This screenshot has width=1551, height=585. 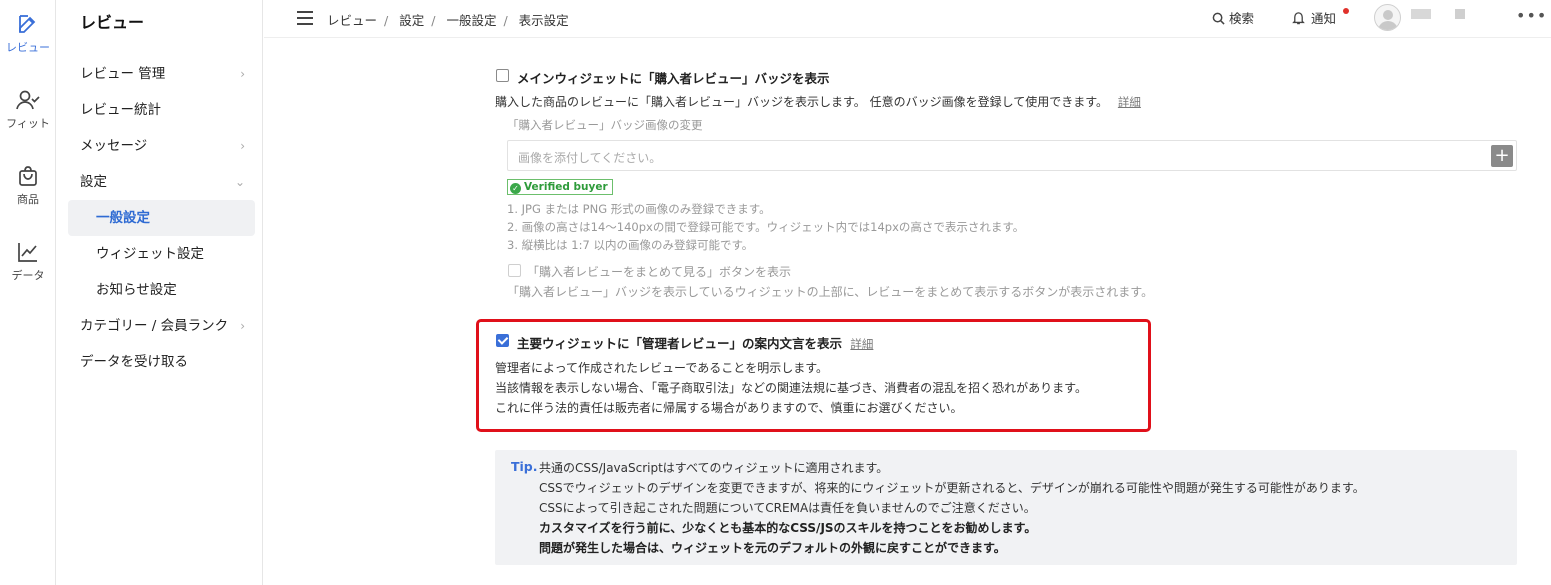 I want to click on badge-note-1: 1. JPG または PNG 形式の画像のみ登録できます。, so click(x=639, y=209).